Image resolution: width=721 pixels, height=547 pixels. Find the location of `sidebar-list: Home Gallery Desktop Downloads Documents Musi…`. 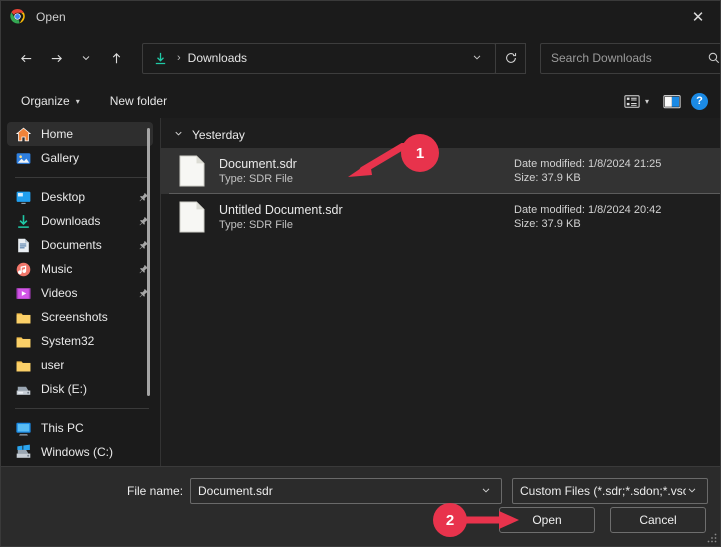

sidebar-list: Home Gallery Desktop Downloads Documents Musi… is located at coordinates (81, 291).